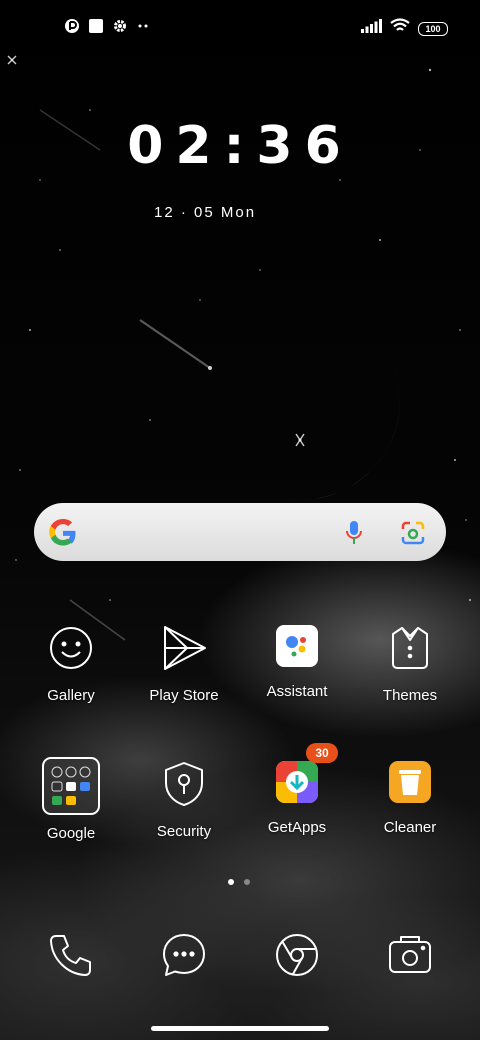 The height and width of the screenshot is (1040, 480). What do you see at coordinates (410, 955) in the screenshot?
I see `dock-camera-icon` at bounding box center [410, 955].